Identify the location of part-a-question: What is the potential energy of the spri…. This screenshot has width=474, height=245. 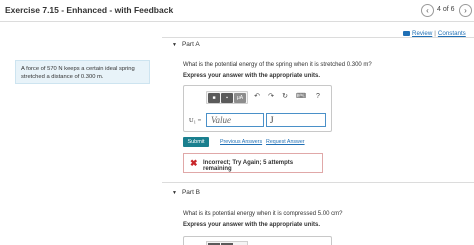
(277, 65).